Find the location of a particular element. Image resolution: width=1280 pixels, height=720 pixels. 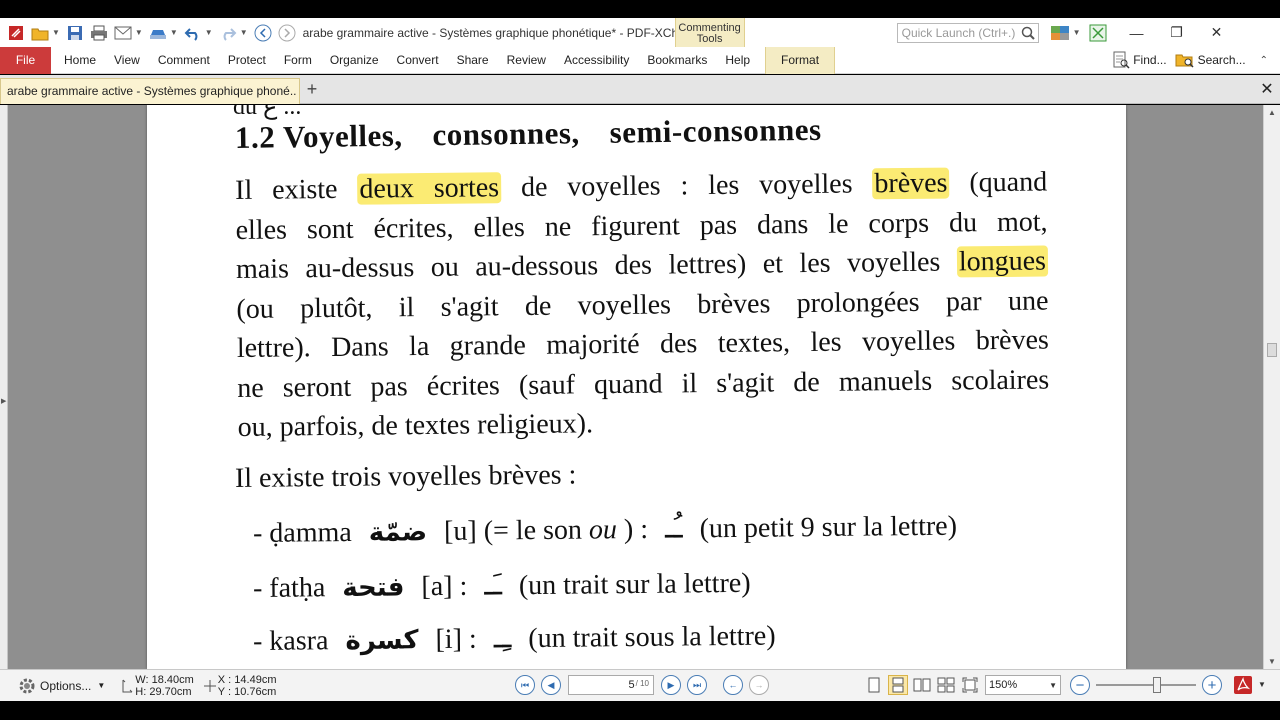

vertical-scrollbar: ▲ ▼ is located at coordinates (1271, 387).